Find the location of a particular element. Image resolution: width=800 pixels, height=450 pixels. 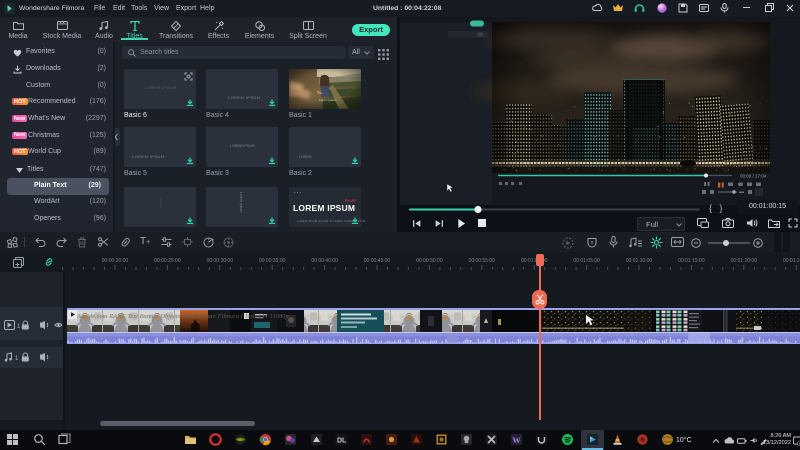

svg-text: W is located at coordinates (516, 440).